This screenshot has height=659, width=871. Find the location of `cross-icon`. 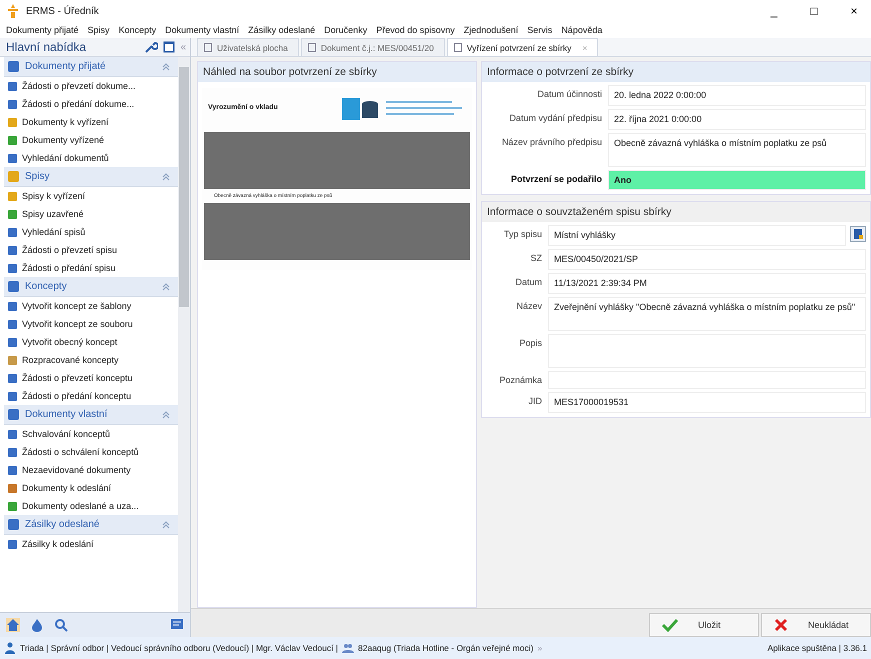

cross-icon is located at coordinates (781, 625).